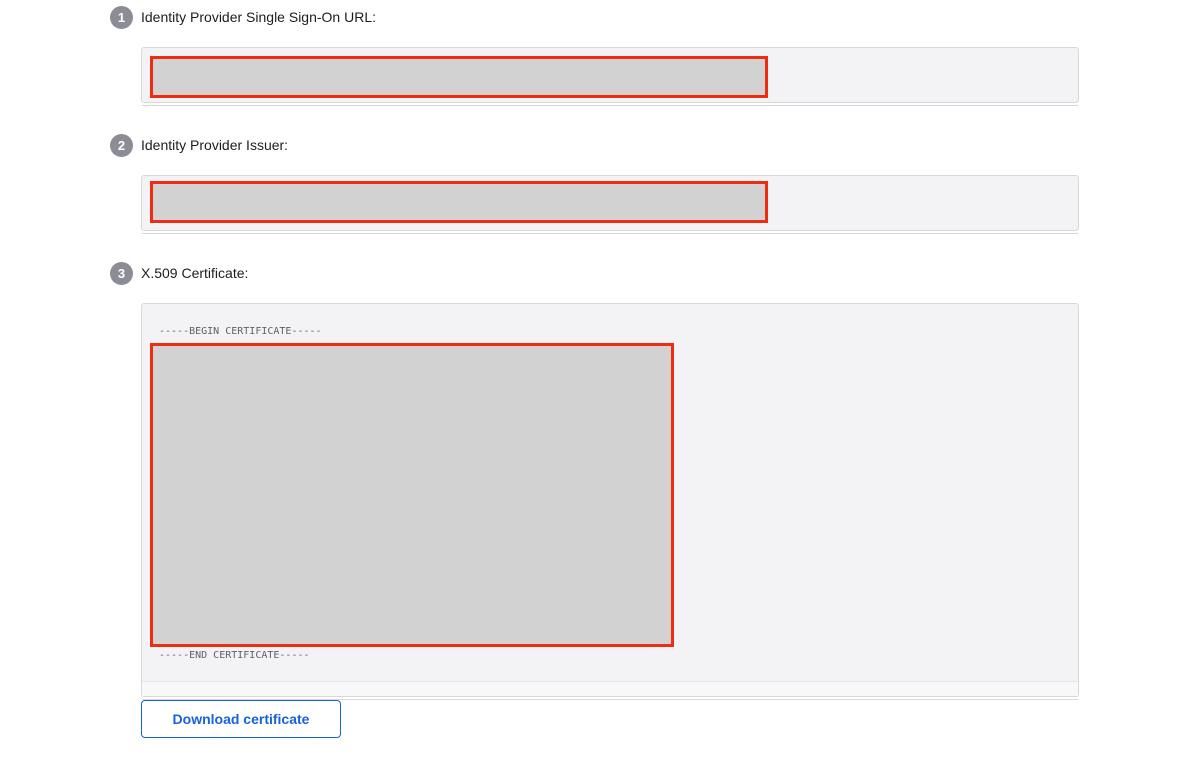 This screenshot has height=757, width=1192. What do you see at coordinates (241, 719) in the screenshot?
I see `download-certificate-button: Download certificate` at bounding box center [241, 719].